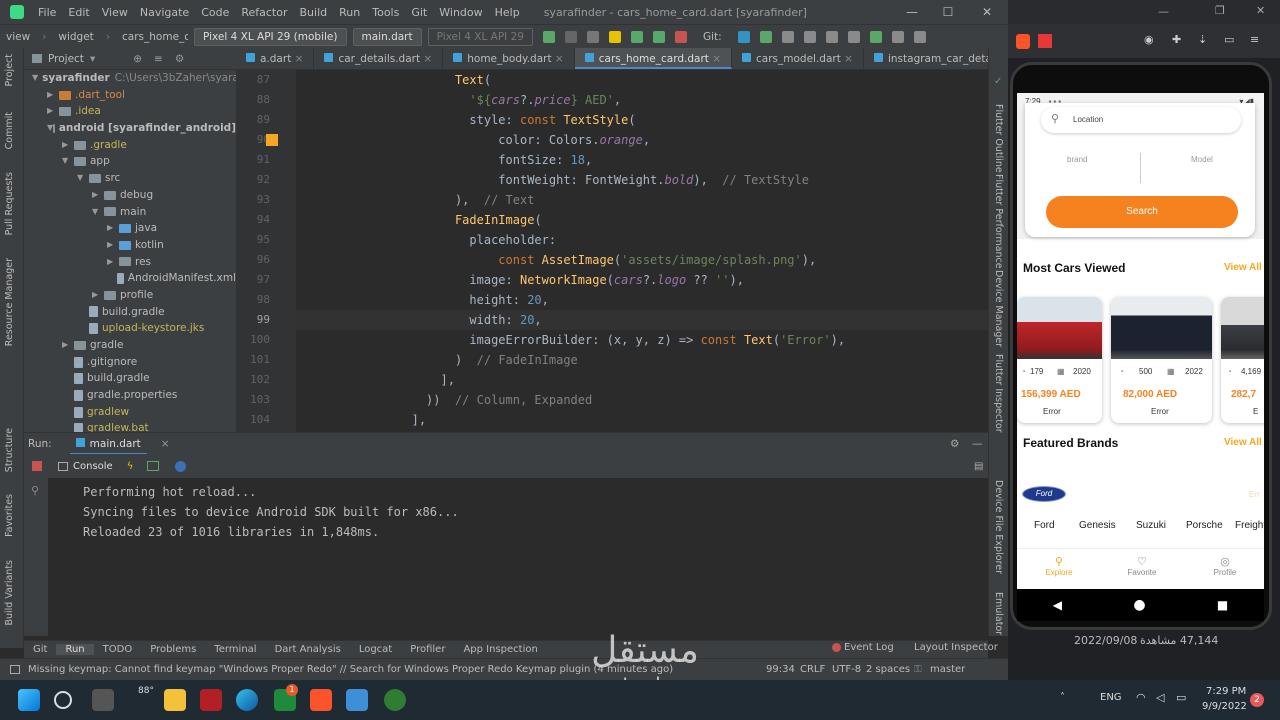 The image size is (1280, 720). I want to click on event-log-tab: Event Log, so click(869, 647).